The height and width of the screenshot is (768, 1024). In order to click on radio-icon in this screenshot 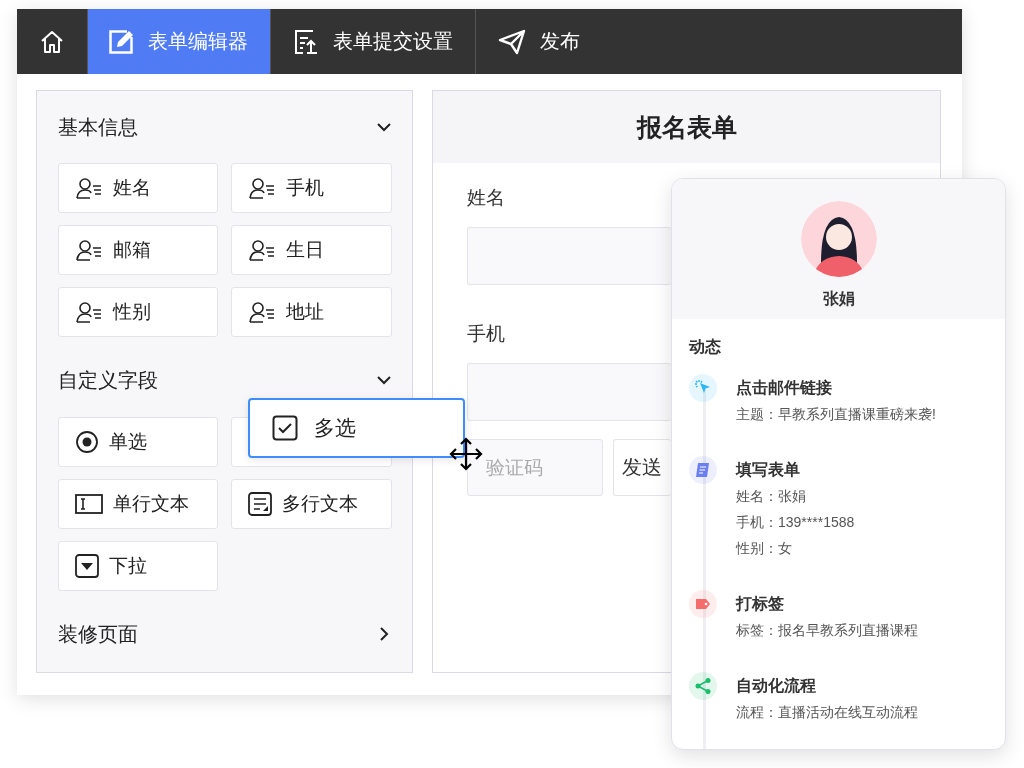, I will do `click(87, 442)`.